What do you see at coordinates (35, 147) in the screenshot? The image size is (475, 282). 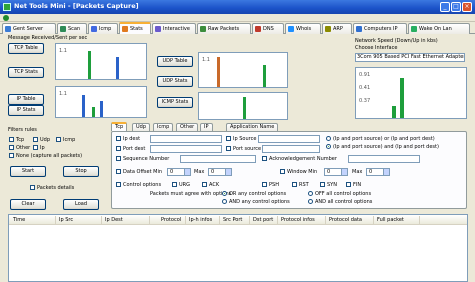 I see `ip-checkbox` at bounding box center [35, 147].